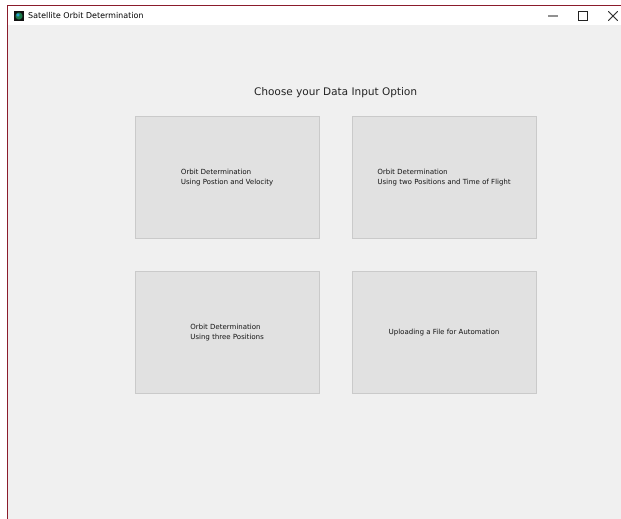 Image resolution: width=621 pixels, height=519 pixels. Describe the element at coordinates (19, 15) in the screenshot. I see `globe-icon` at that location.